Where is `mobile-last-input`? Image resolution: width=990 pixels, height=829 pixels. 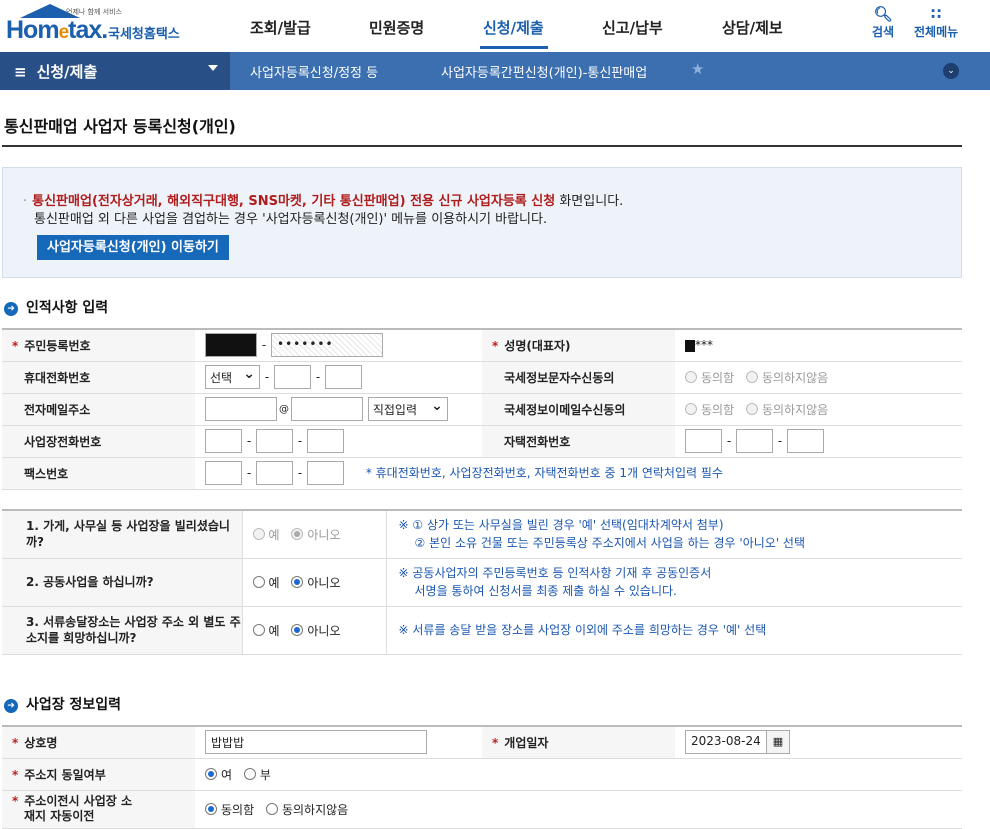 mobile-last-input is located at coordinates (343, 377).